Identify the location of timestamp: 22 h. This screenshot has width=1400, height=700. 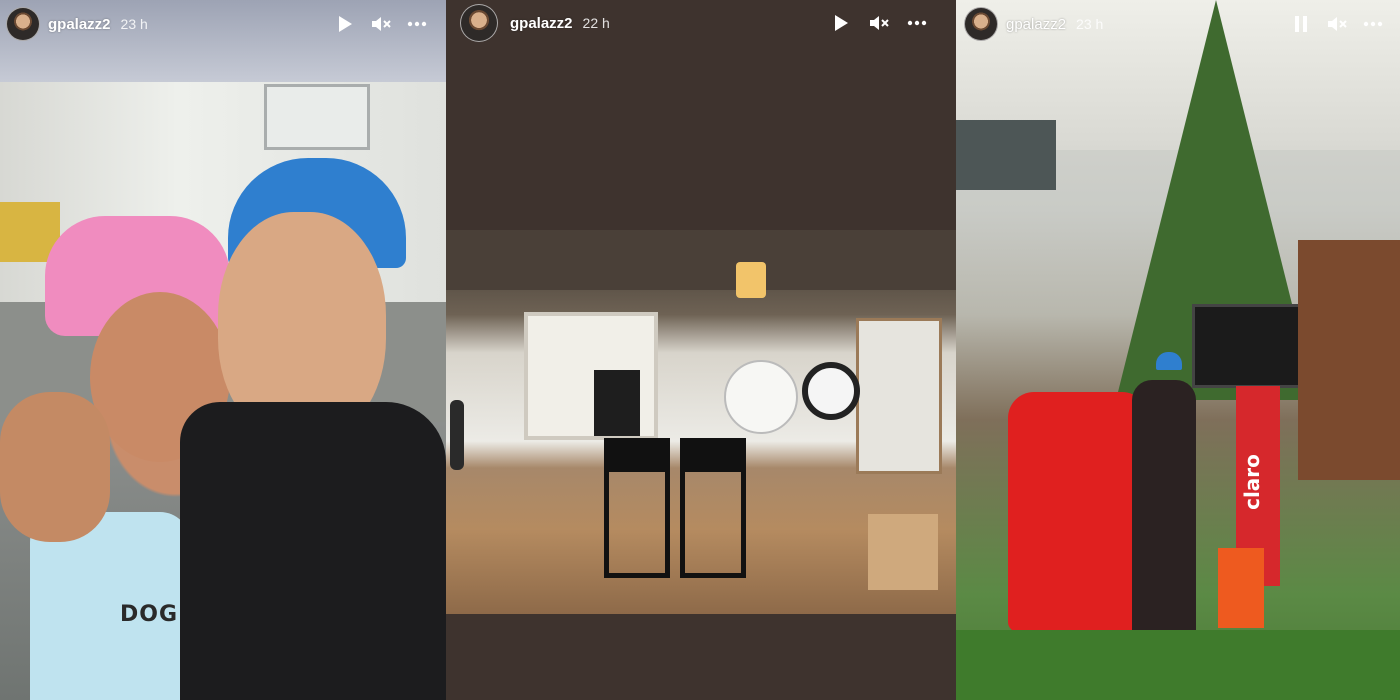
(596, 23).